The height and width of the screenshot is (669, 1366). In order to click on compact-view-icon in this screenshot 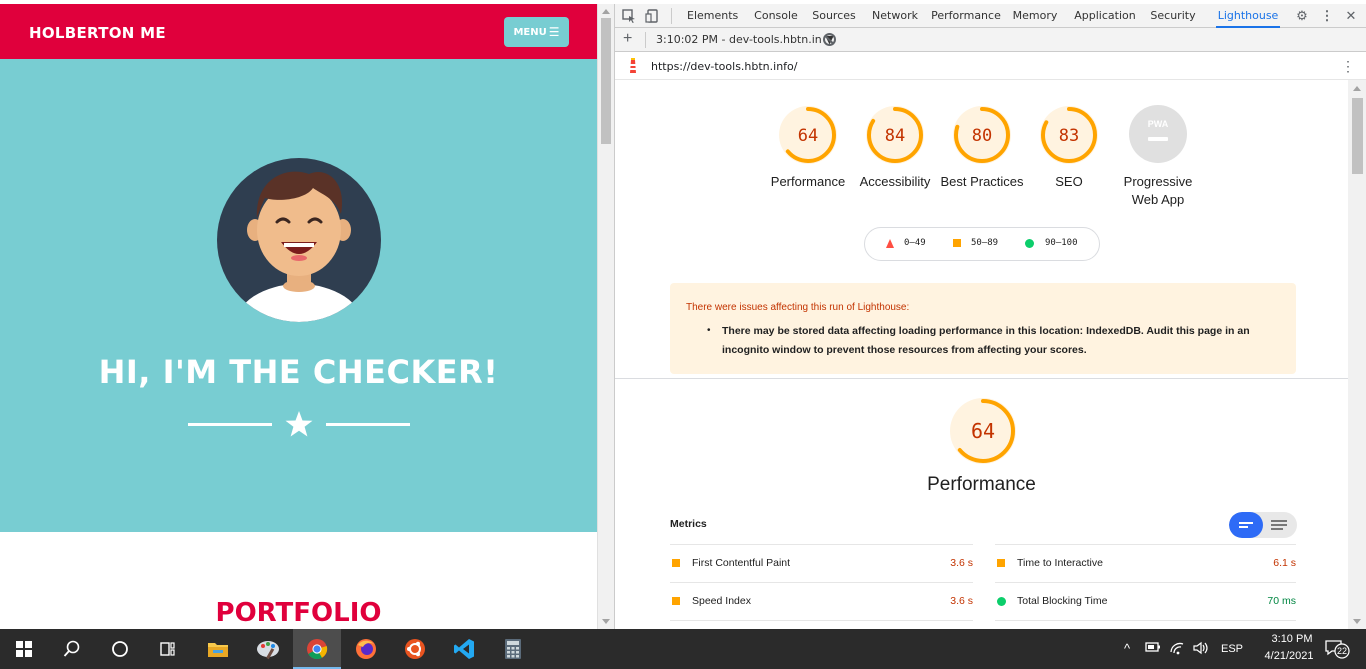, I will do `click(1246, 525)`.